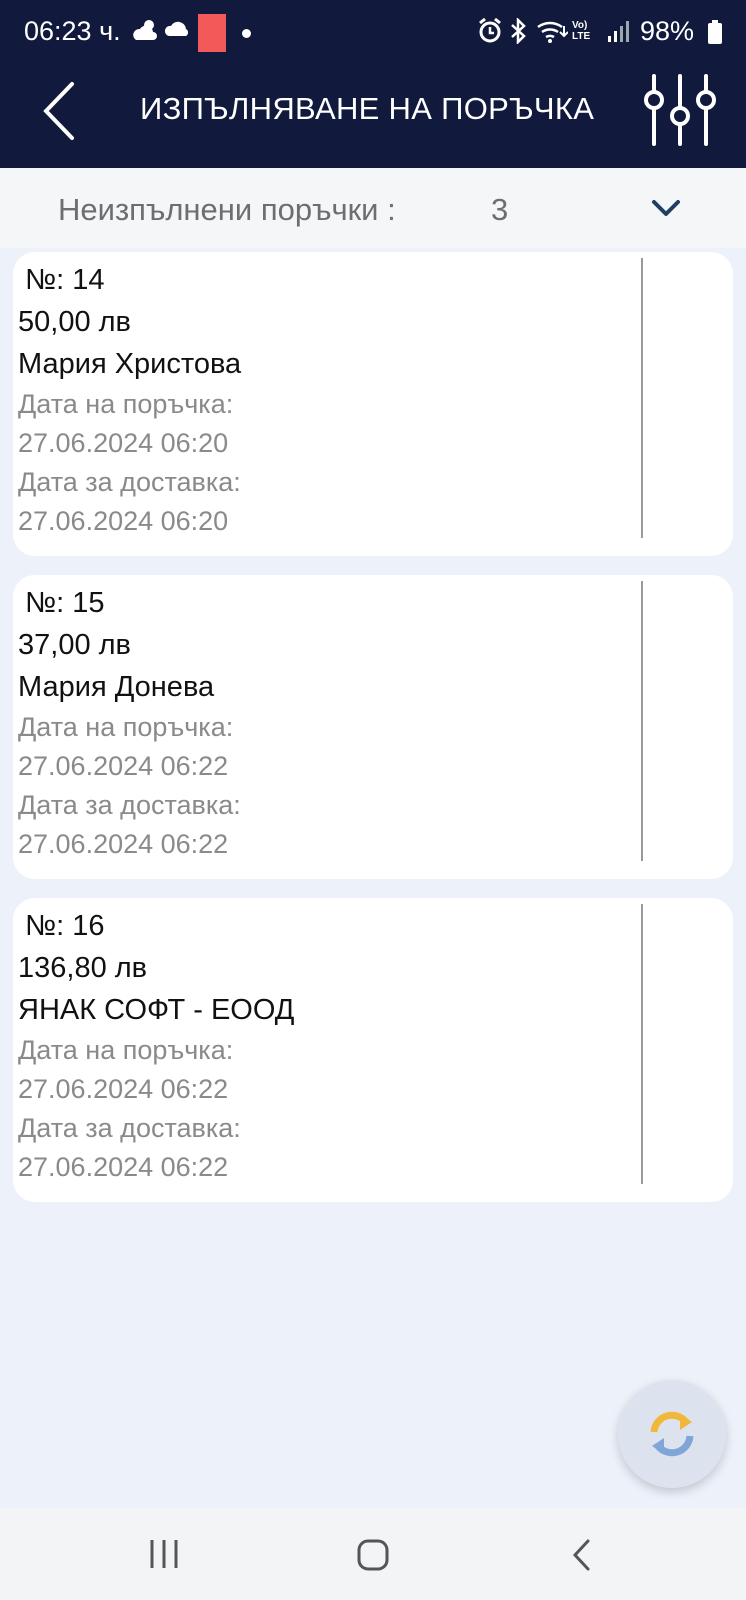 The image size is (746, 1600). Describe the element at coordinates (500, 209) in the screenshot. I see `pending-orders-count: 3` at that location.